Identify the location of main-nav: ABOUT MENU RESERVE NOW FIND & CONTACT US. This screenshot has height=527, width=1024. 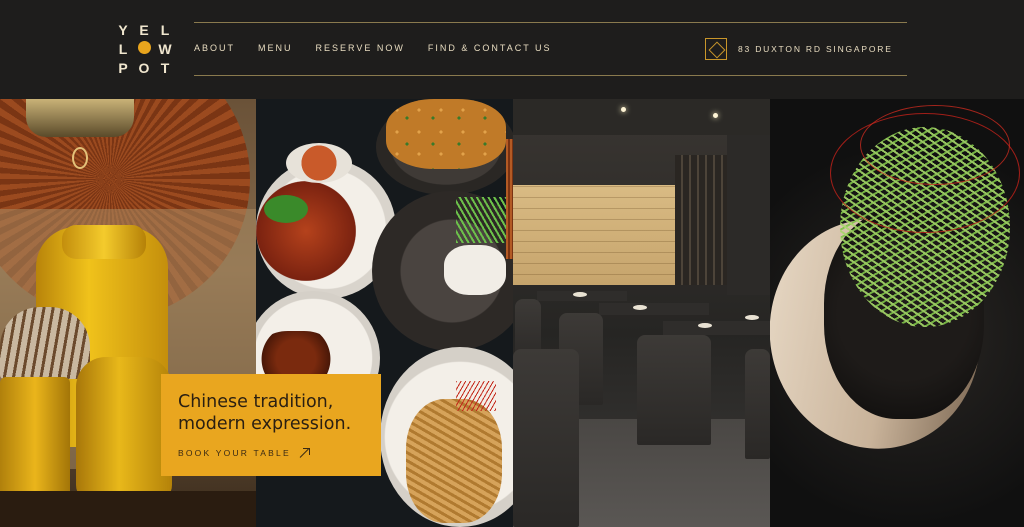
(384, 48).